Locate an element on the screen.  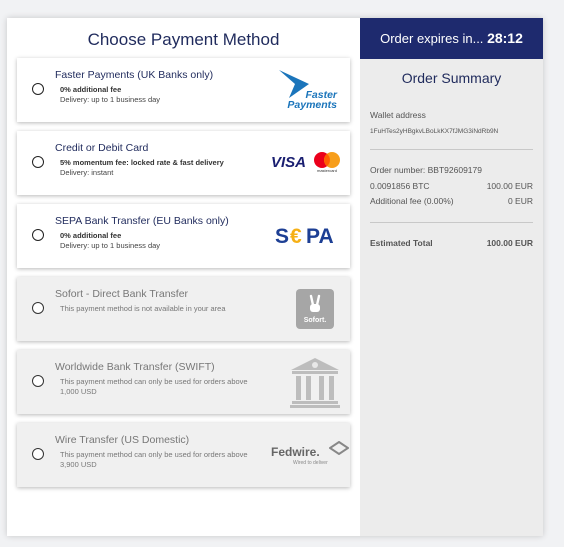
mastercard-logo: mastercard is located at coordinates (327, 163).